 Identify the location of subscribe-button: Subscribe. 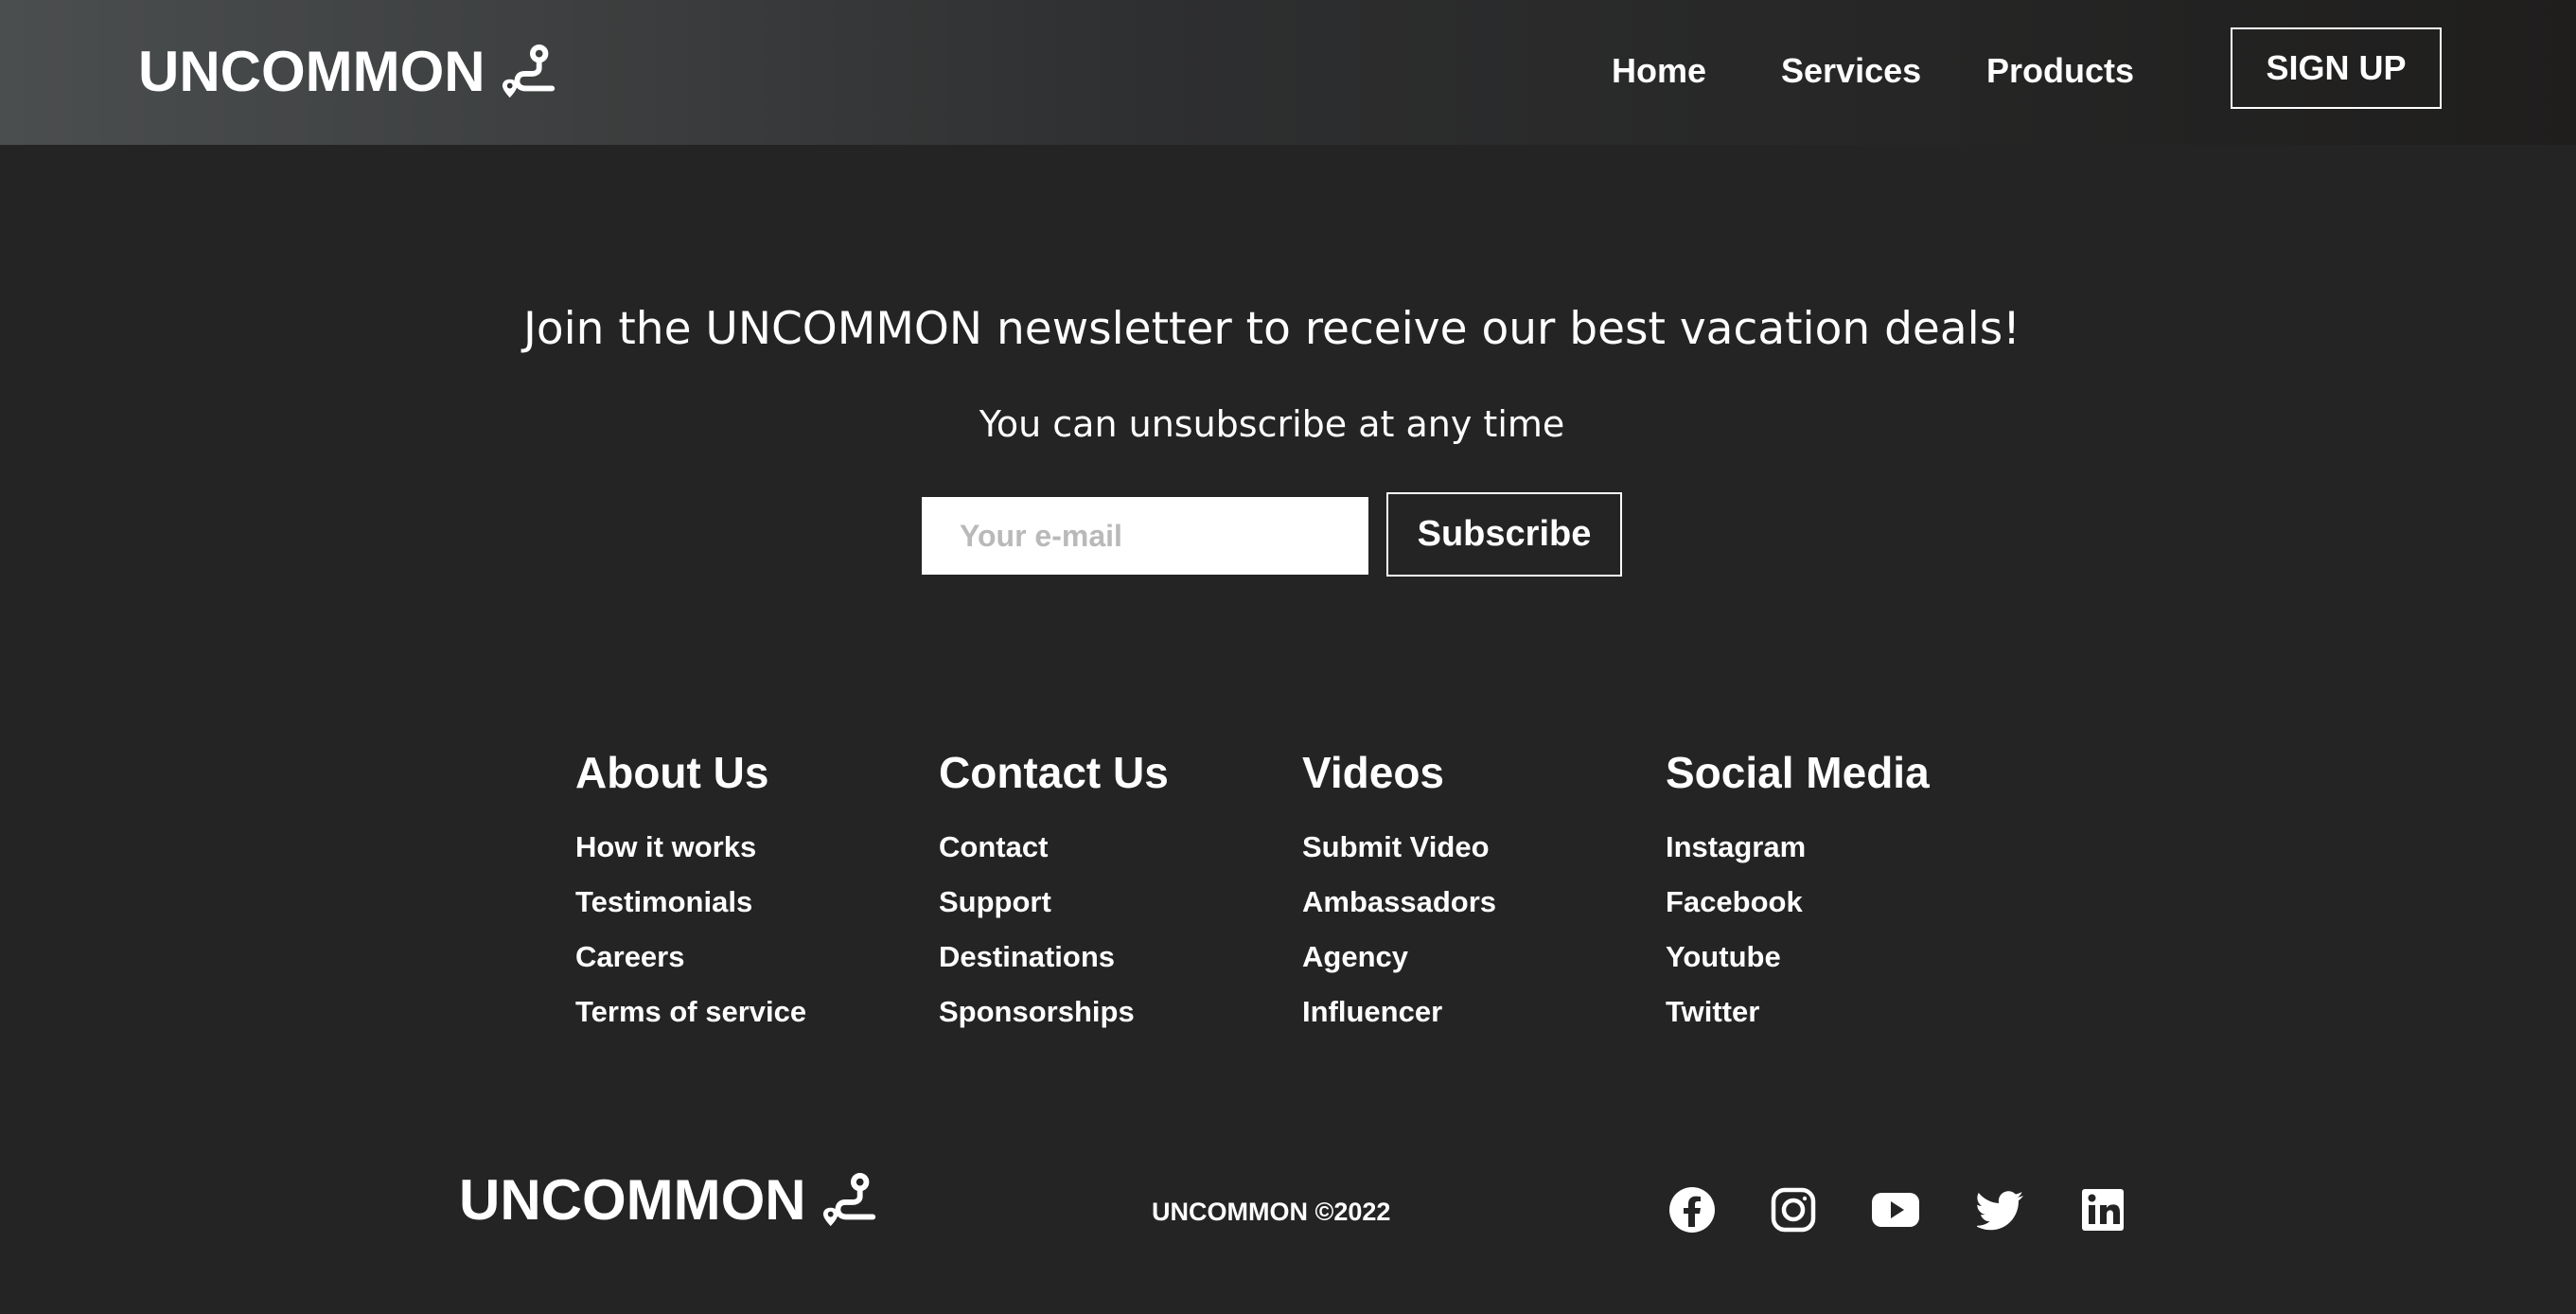
(1504, 534).